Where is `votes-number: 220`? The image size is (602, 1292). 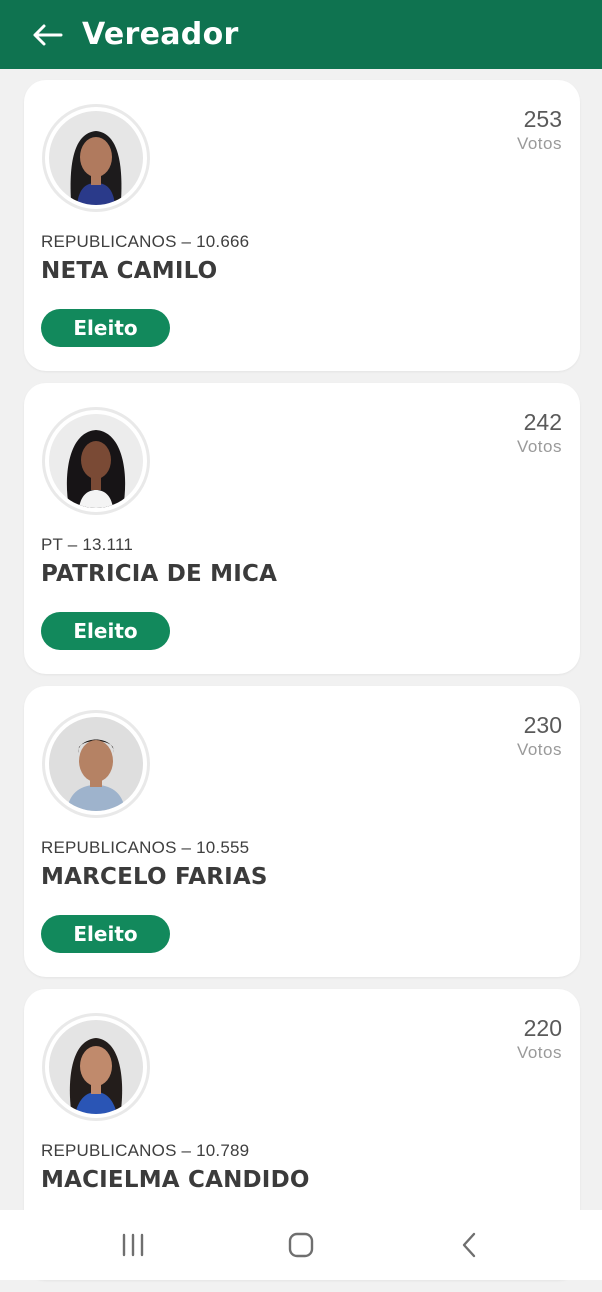 votes-number: 220 is located at coordinates (542, 1028).